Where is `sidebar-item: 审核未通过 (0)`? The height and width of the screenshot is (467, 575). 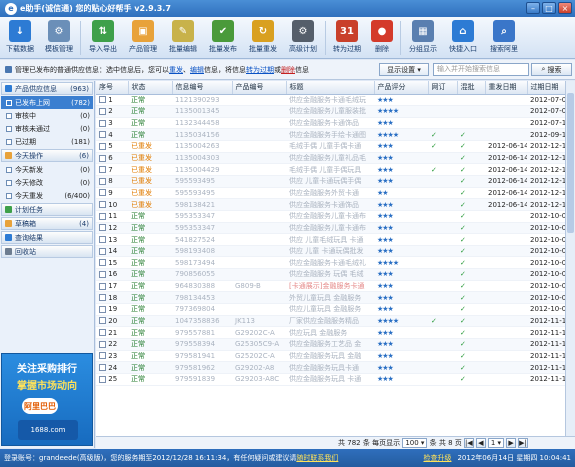
sidebar-item: 审核未通过 (0) is located at coordinates (47, 128).